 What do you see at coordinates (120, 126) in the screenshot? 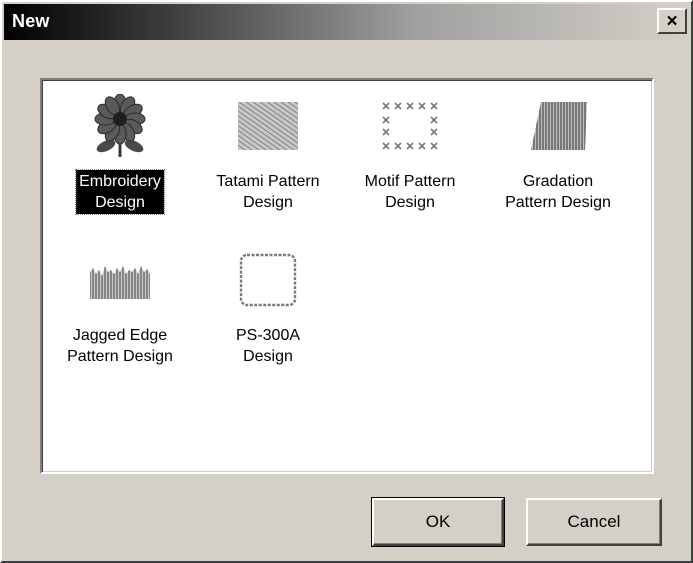
I see `flower-icon` at bounding box center [120, 126].